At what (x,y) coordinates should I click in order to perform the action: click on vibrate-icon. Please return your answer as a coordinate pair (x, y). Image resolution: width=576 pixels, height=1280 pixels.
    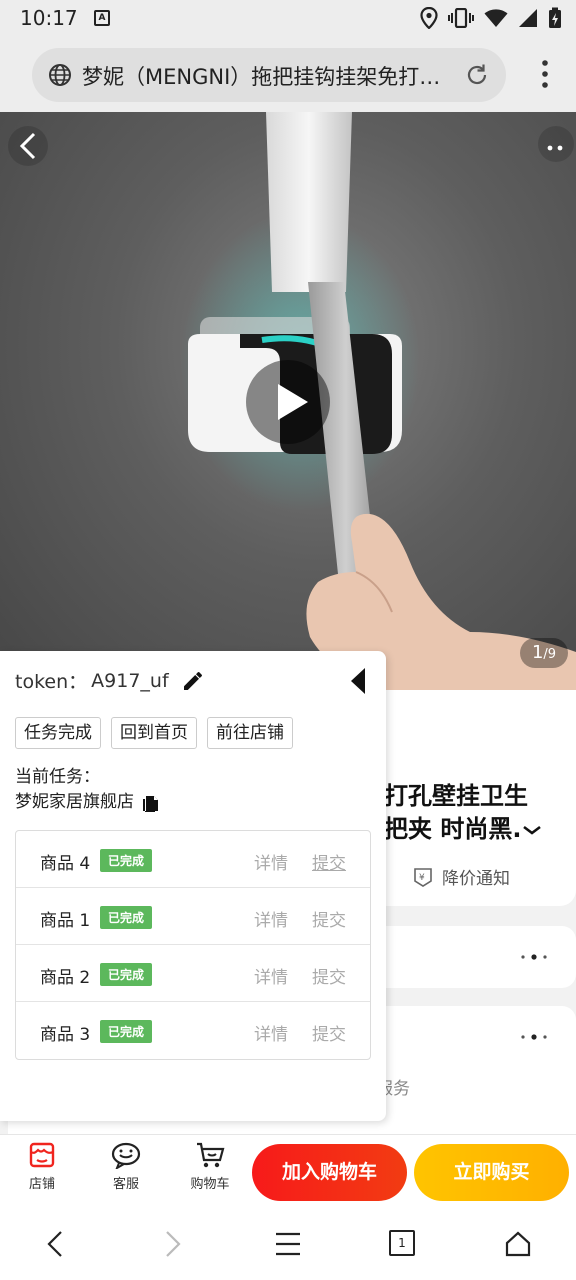
    Looking at the image, I should click on (461, 18).